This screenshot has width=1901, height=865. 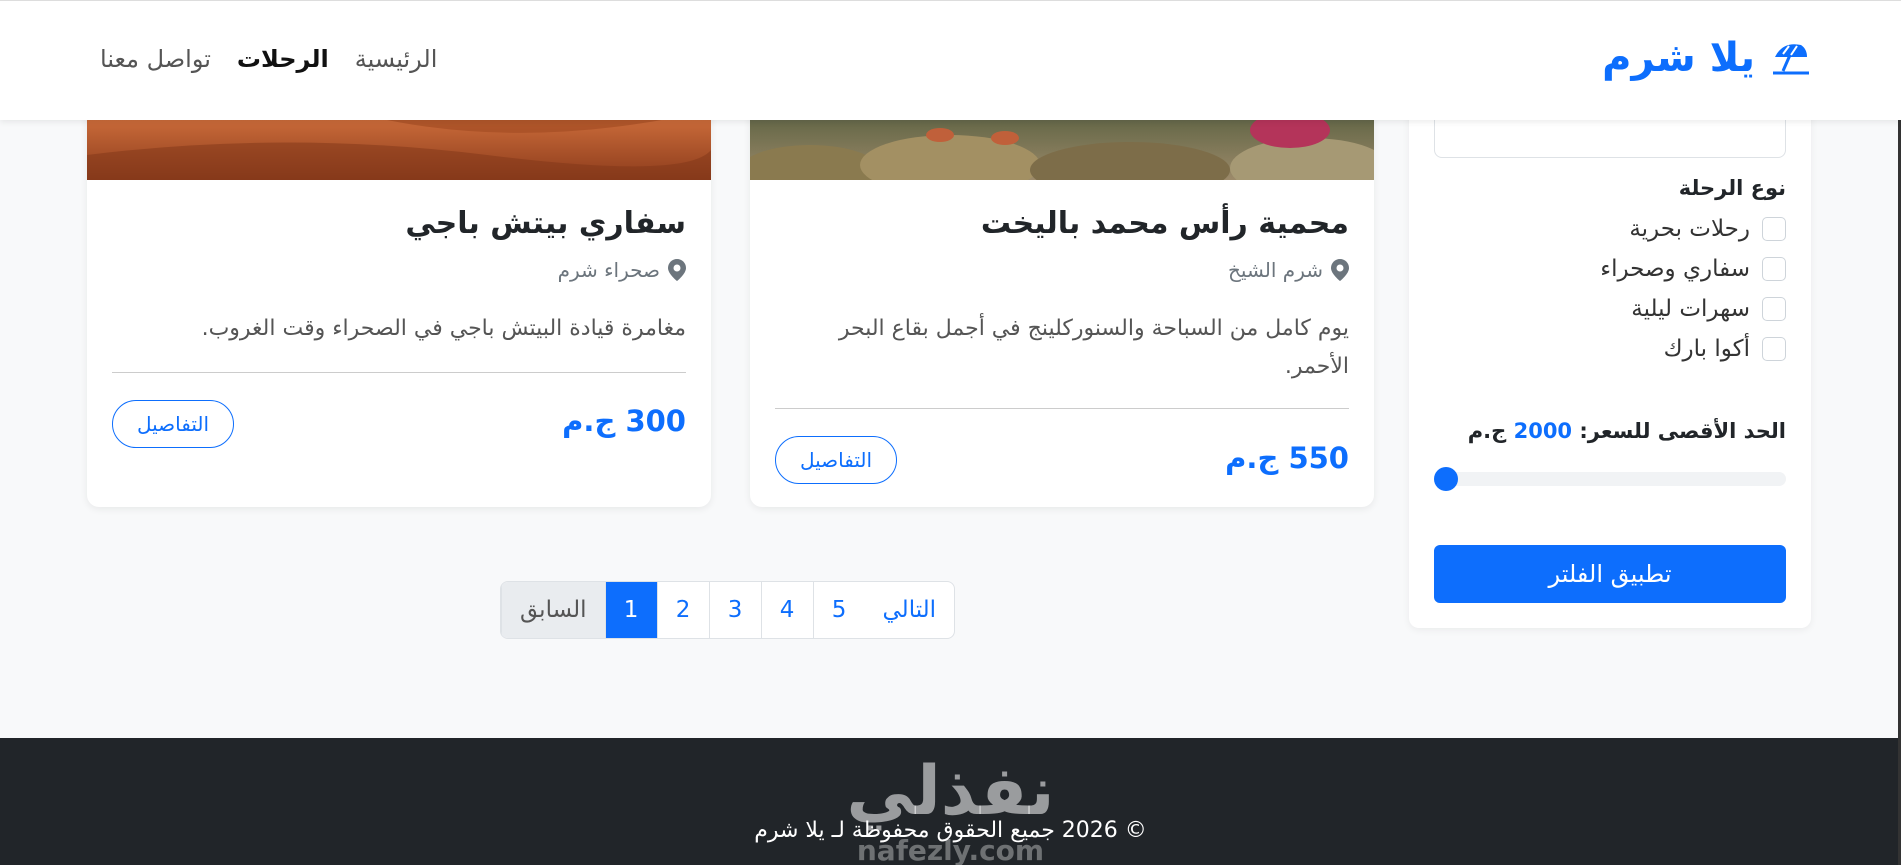 What do you see at coordinates (553, 610) in the screenshot?
I see `pagination-prev: السابق` at bounding box center [553, 610].